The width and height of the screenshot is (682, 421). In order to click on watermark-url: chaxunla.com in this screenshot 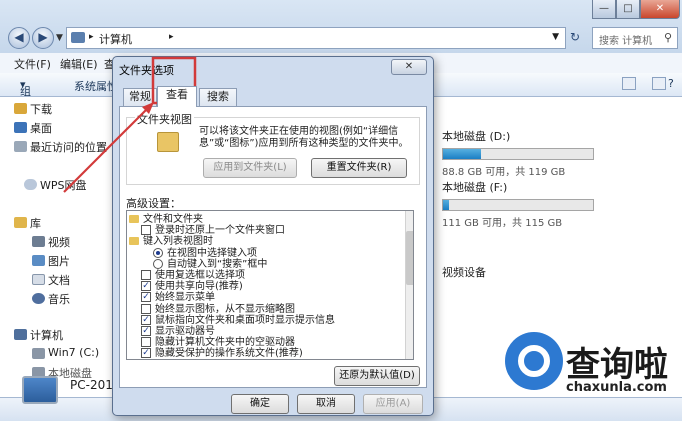, I will do `click(616, 387)`.